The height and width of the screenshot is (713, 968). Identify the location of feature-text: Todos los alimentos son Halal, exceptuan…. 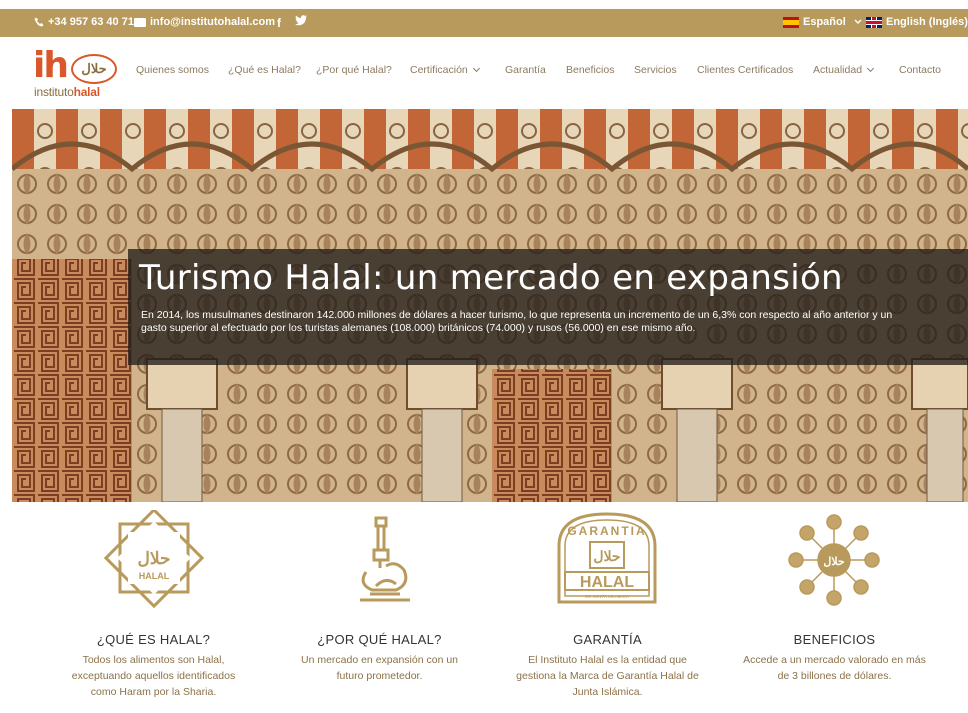
(153, 676).